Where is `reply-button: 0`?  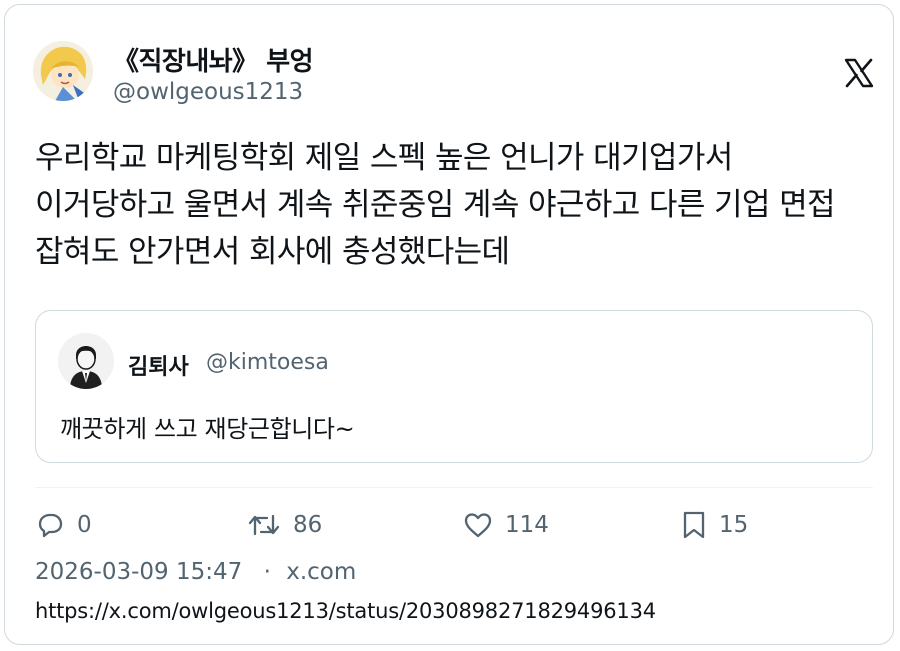 reply-button: 0 is located at coordinates (63, 525).